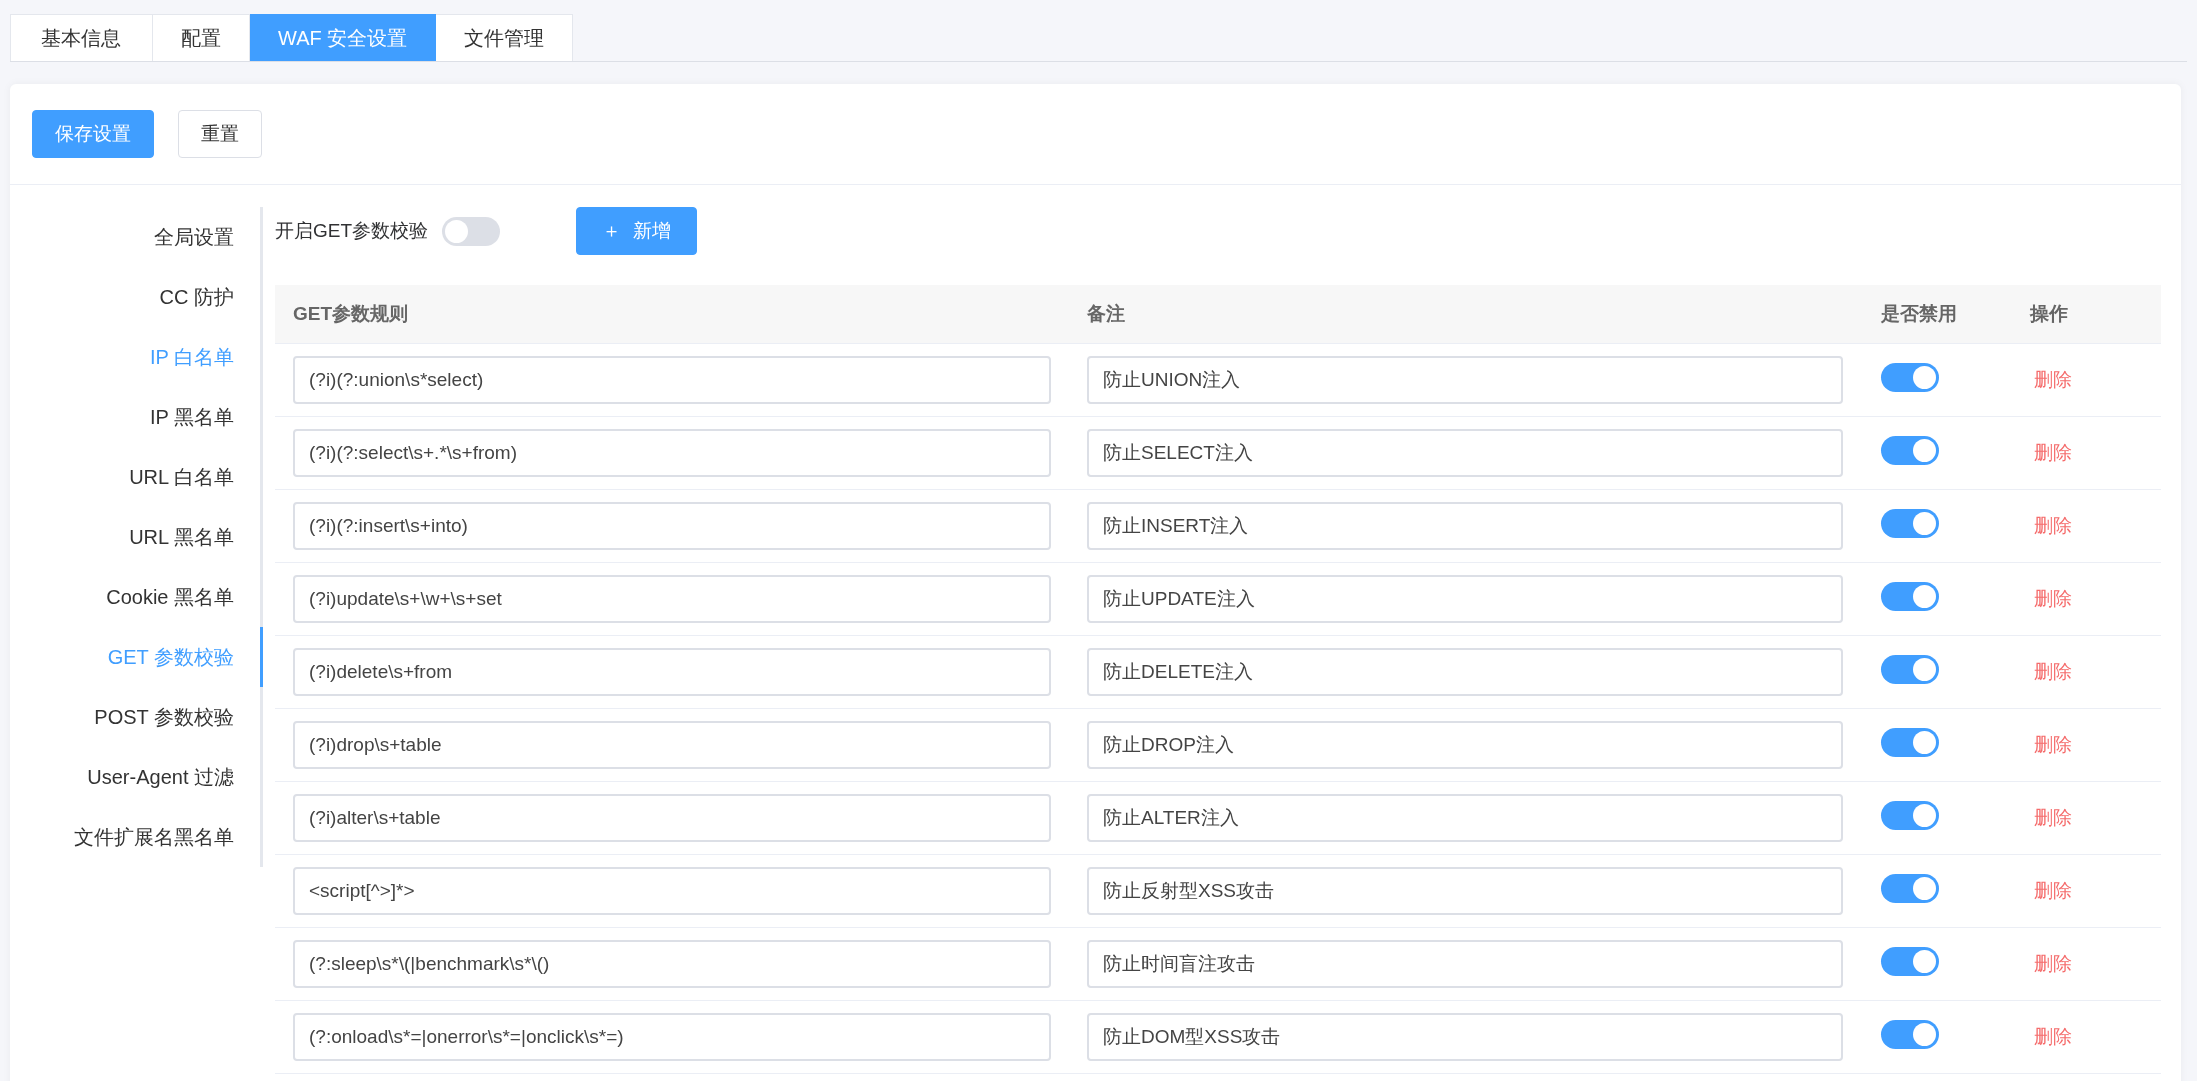 The height and width of the screenshot is (1081, 2197). What do you see at coordinates (612, 230) in the screenshot?
I see `plus-icon: ＋` at bounding box center [612, 230].